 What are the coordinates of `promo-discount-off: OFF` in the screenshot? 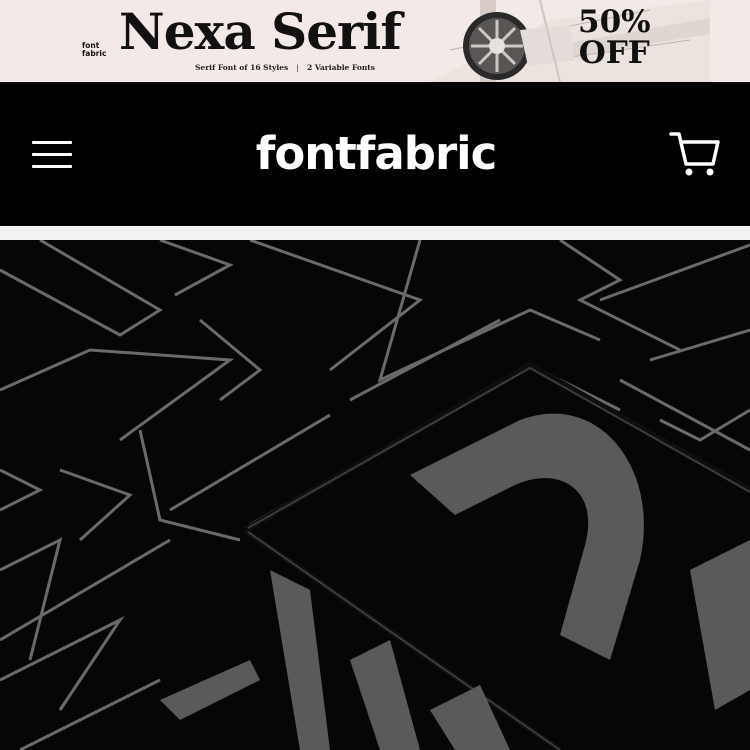 It's located at (614, 53).